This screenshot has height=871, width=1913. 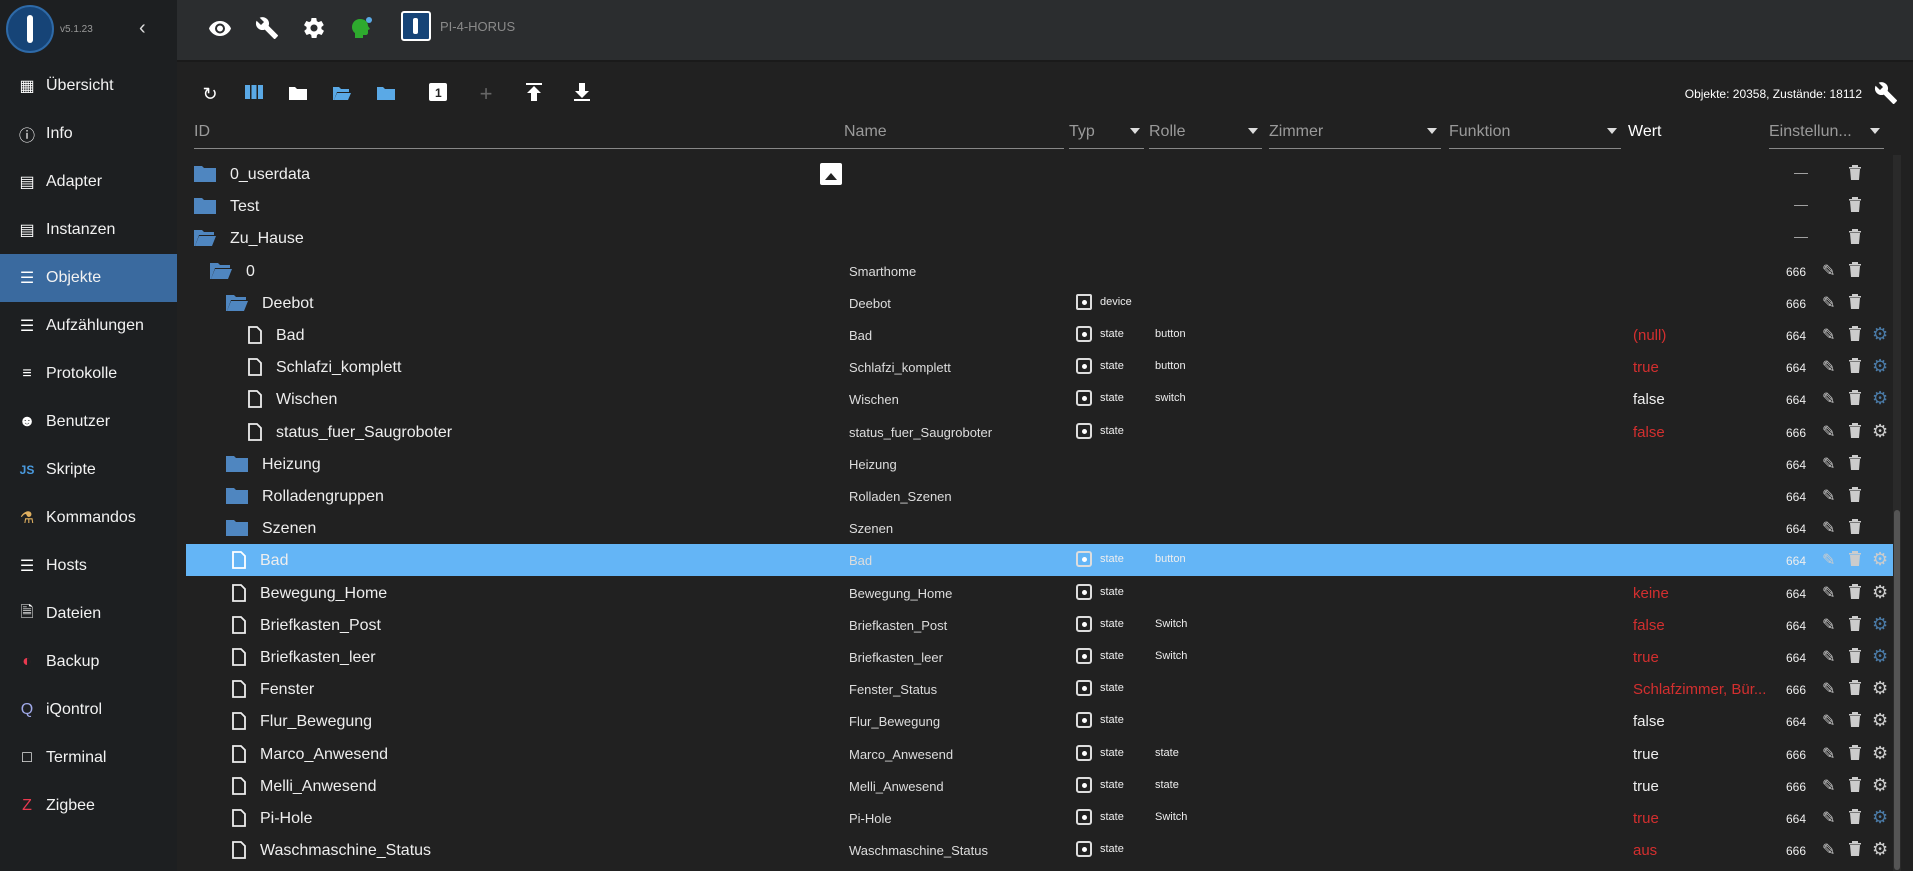 What do you see at coordinates (88, 470) in the screenshot?
I see `sidebar-item-skripte: JS Skripte` at bounding box center [88, 470].